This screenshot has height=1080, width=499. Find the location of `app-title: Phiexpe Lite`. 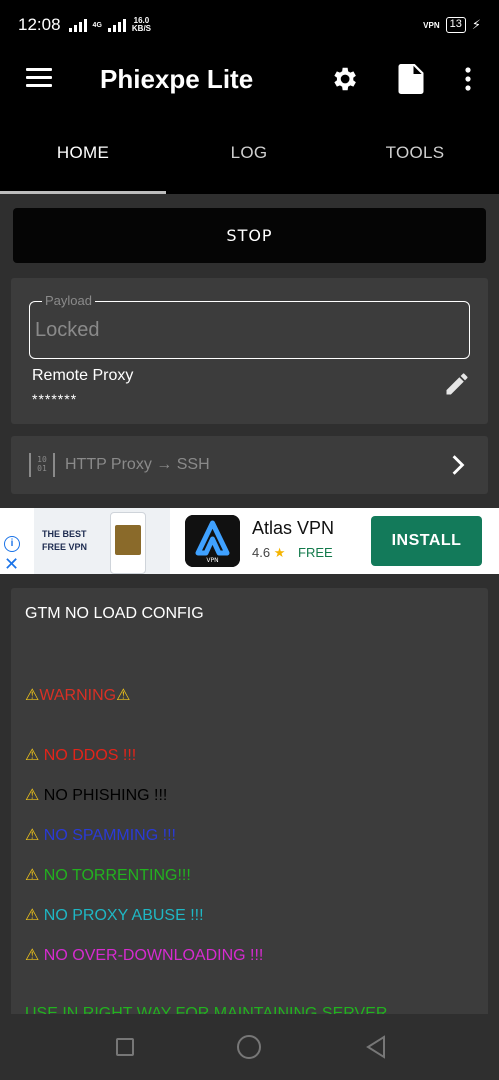

app-title: Phiexpe Lite is located at coordinates (177, 79).